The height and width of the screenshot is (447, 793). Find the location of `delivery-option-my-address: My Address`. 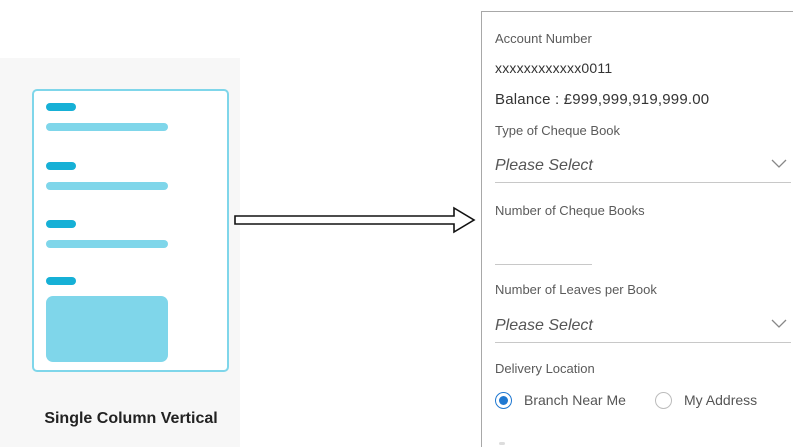

delivery-option-my-address: My Address is located at coordinates (706, 400).